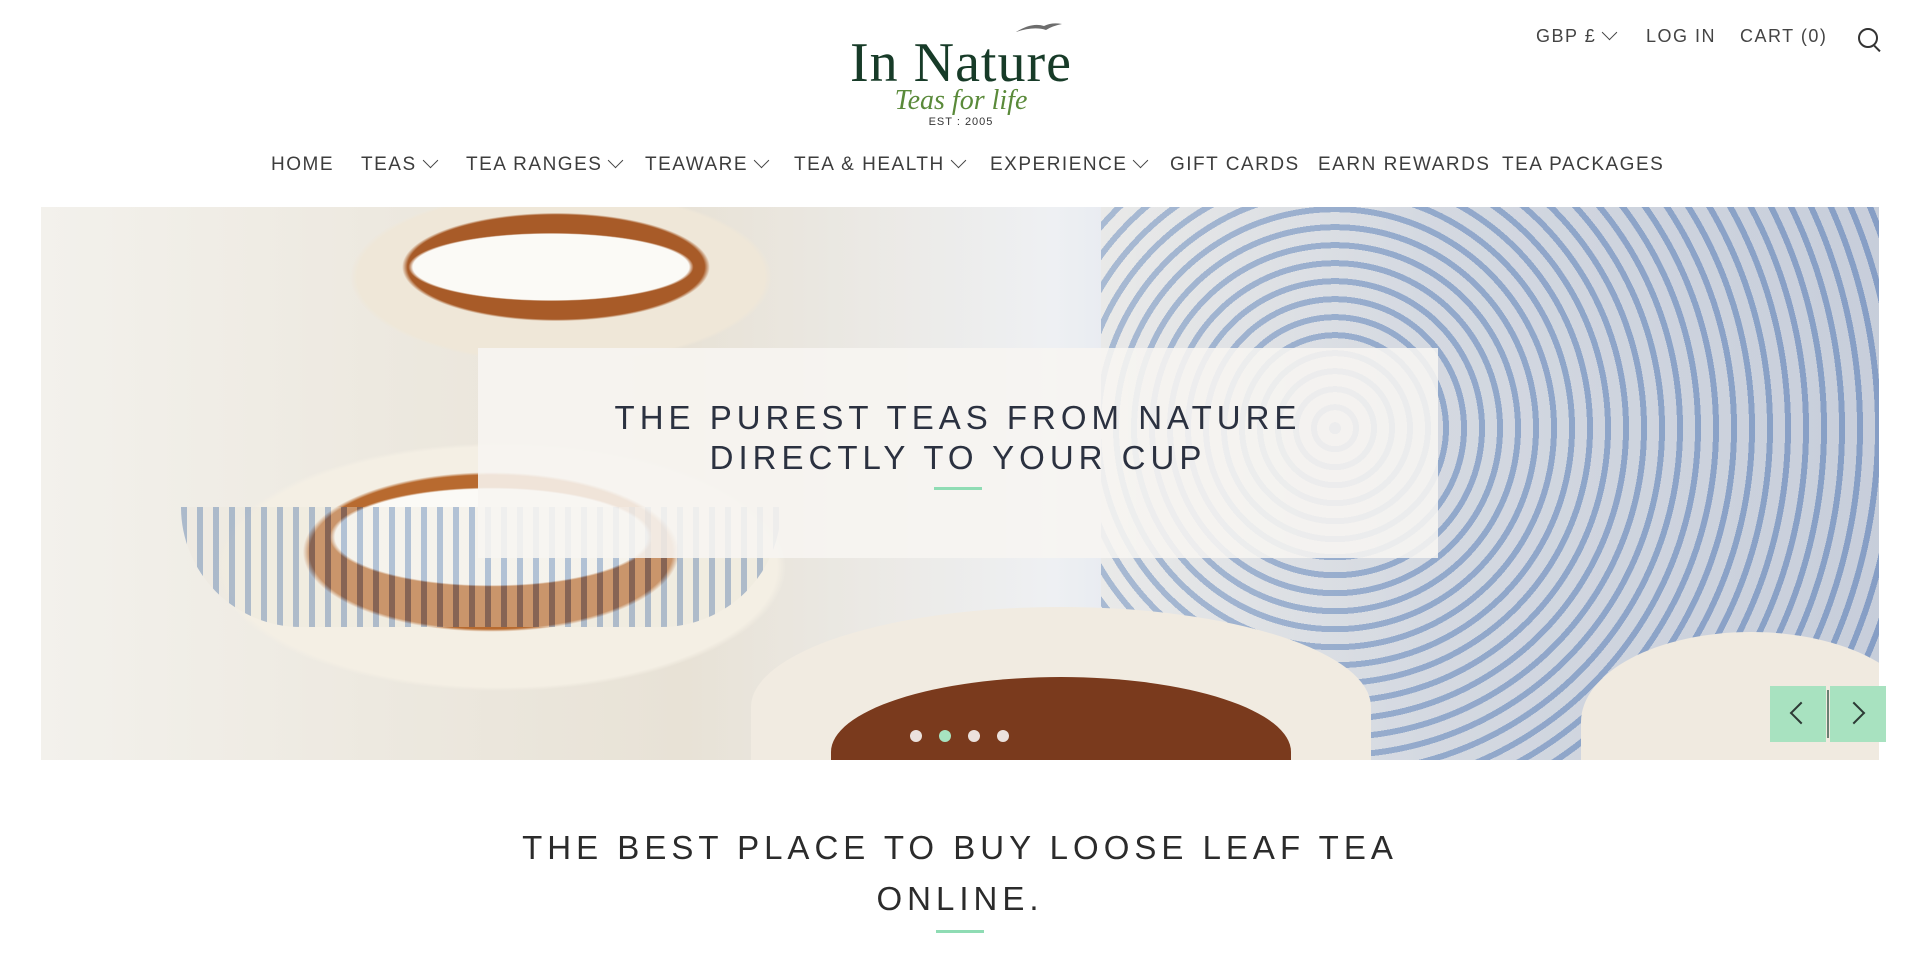  Describe the element at coordinates (869, 164) in the screenshot. I see `nav-label: TEA & HEALTH` at that location.